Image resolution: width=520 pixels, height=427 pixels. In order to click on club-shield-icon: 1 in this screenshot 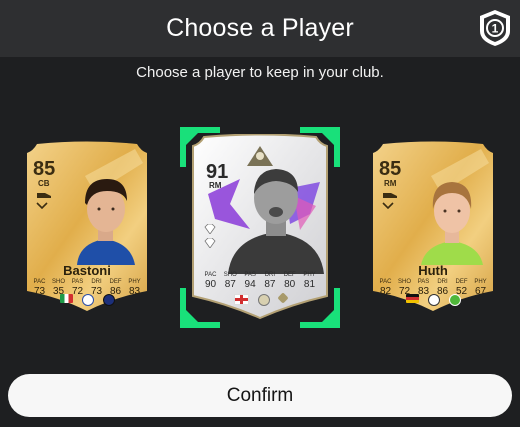, I will do `click(495, 28)`.